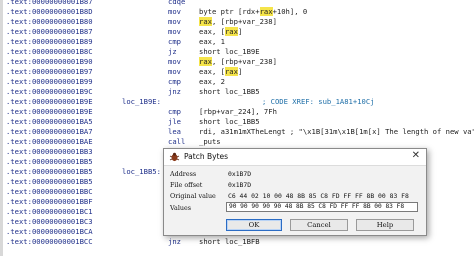 This screenshot has width=474, height=256. What do you see at coordinates (49, 151) in the screenshot?
I see `line-address: .text:00000000001BB3` at bounding box center [49, 151].